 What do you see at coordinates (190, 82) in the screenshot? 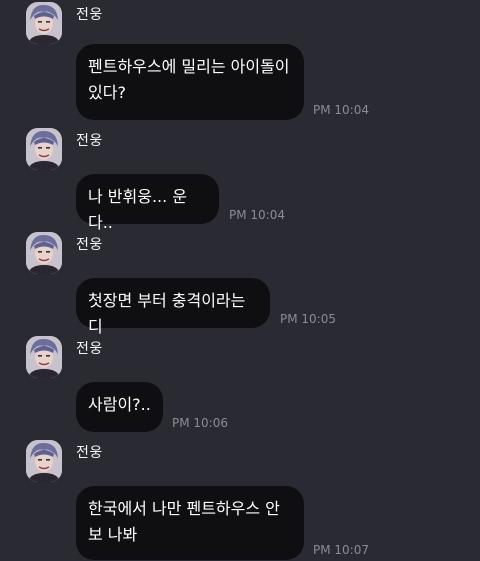
I see `message-bubble: 펜트하우스에 밀리는 아이돌이 있다?` at bounding box center [190, 82].